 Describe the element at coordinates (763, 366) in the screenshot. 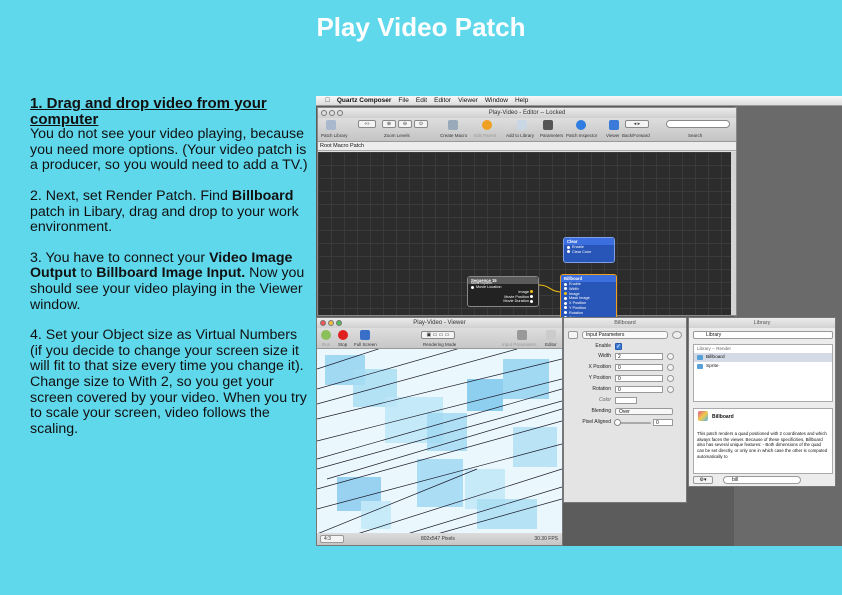

I see `library-item-sprite: Sprite` at that location.